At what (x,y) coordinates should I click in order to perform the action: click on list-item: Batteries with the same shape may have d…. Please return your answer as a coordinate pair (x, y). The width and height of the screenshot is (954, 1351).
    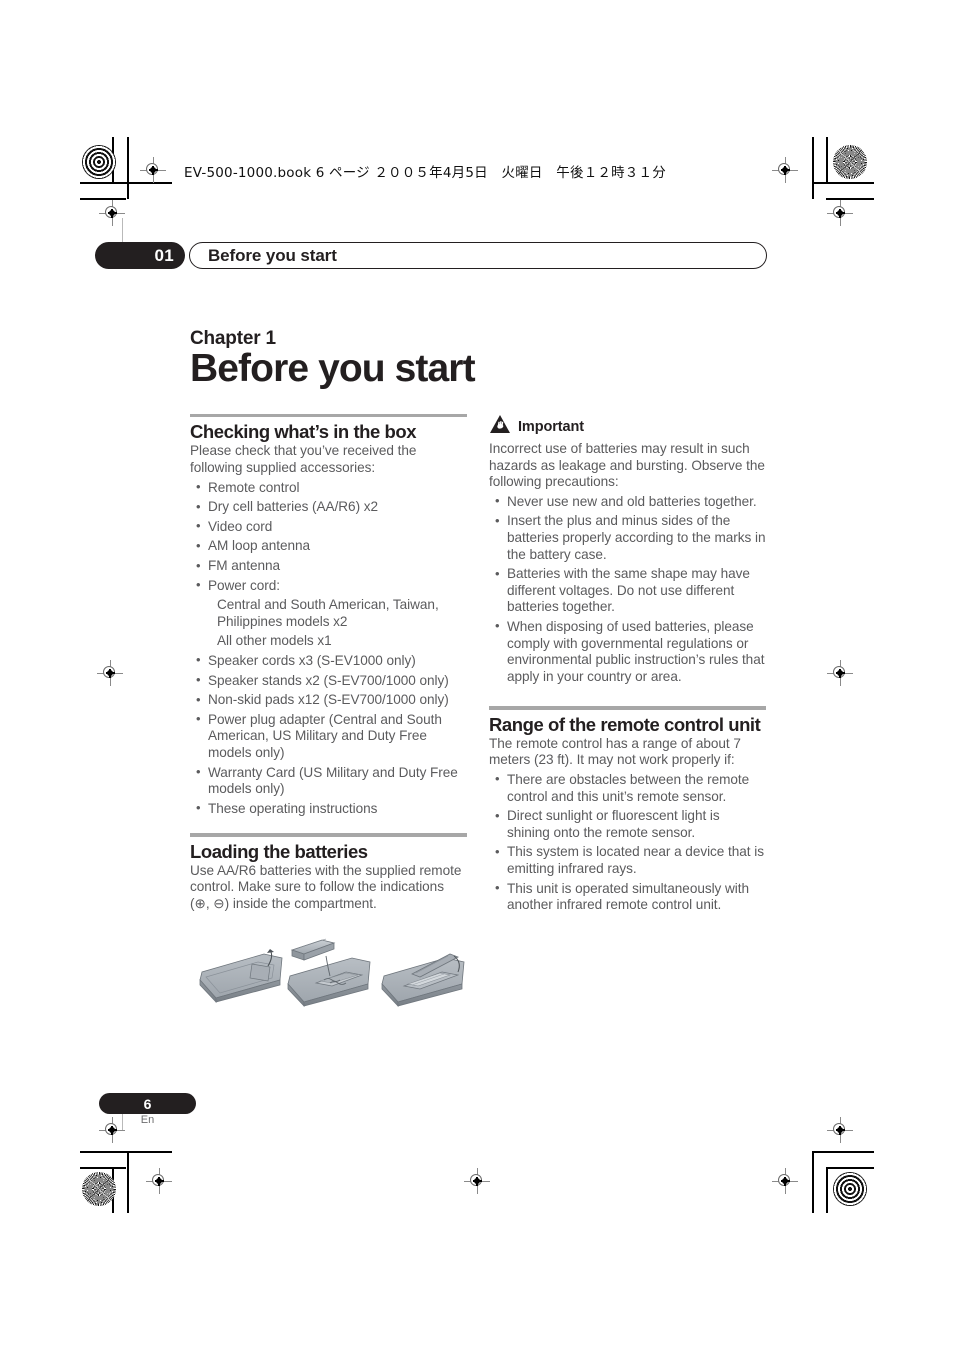
    Looking at the image, I should click on (627, 591).